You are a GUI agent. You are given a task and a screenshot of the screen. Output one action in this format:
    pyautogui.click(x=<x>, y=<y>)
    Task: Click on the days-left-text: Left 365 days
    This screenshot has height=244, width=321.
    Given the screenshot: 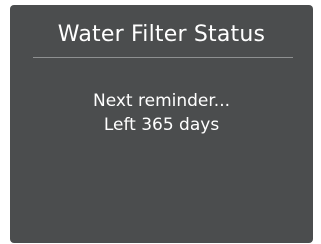 What is the action you would take?
    pyautogui.click(x=161, y=125)
    